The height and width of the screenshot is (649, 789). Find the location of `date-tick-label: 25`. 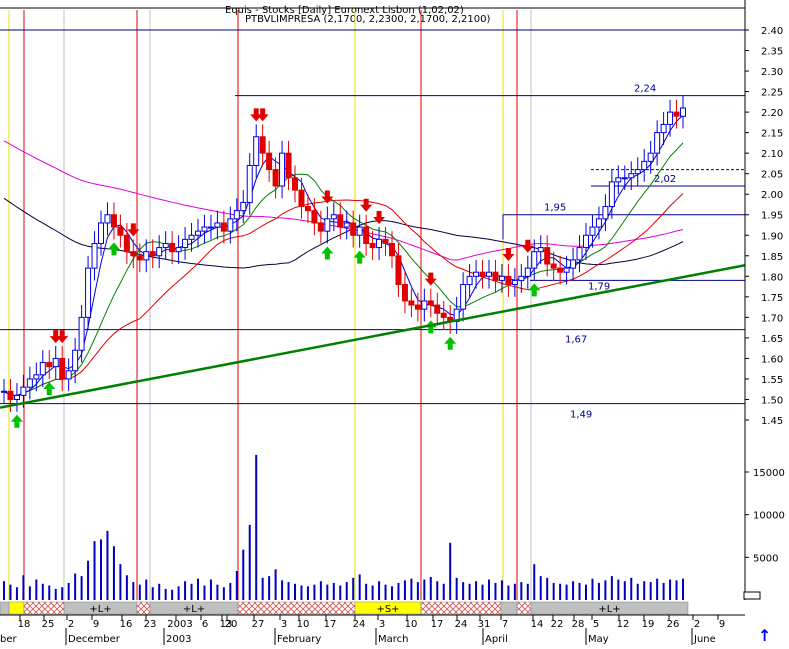

date-tick-label: 25 is located at coordinates (48, 624).